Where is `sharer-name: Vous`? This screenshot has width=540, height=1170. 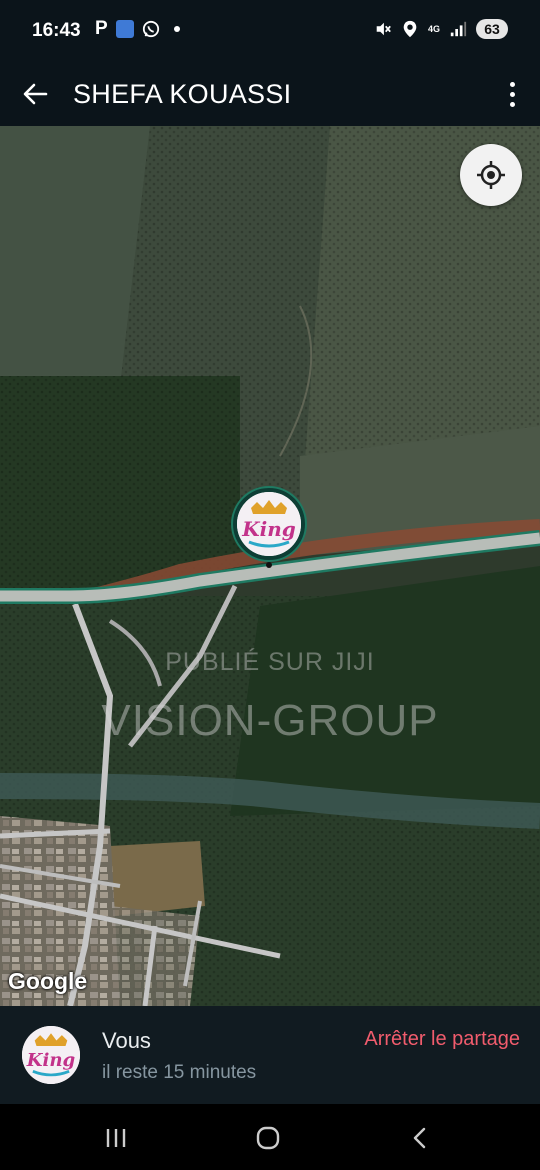 sharer-name: Vous is located at coordinates (126, 1040).